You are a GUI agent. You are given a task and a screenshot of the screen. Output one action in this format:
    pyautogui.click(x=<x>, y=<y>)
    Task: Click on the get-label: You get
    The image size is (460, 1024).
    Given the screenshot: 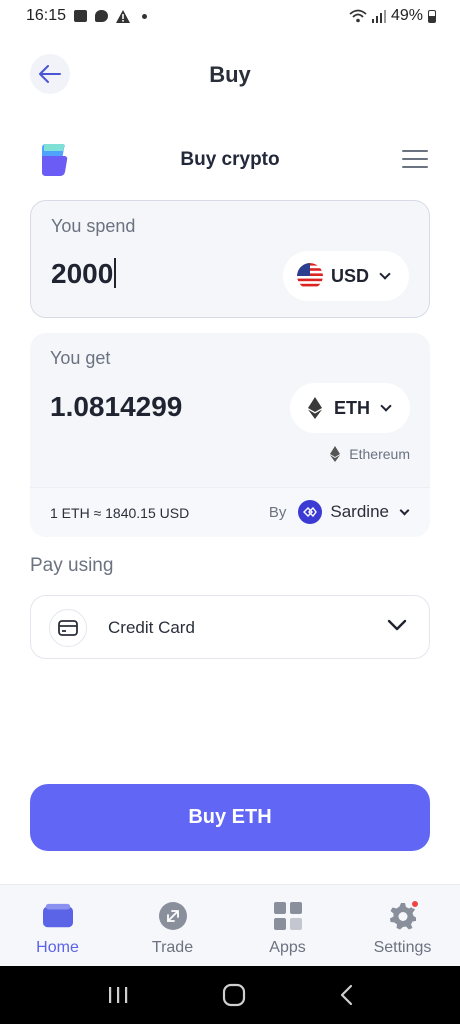 What is the action you would take?
    pyautogui.click(x=80, y=358)
    